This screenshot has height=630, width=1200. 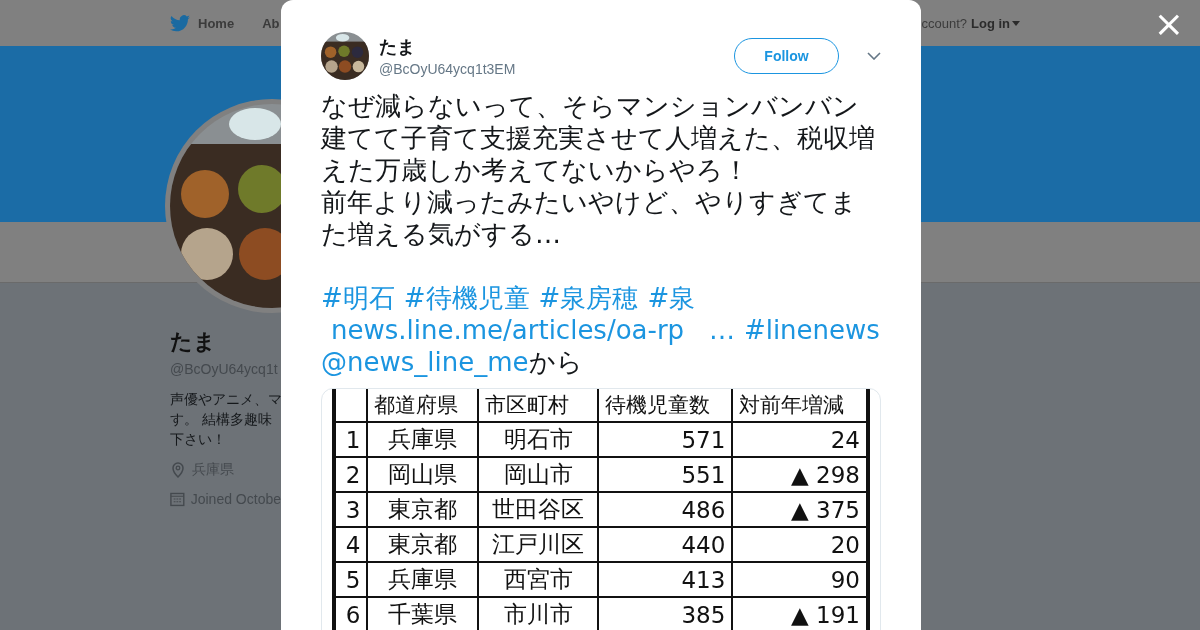 I want to click on table-cell: 440, so click(x=665, y=544).